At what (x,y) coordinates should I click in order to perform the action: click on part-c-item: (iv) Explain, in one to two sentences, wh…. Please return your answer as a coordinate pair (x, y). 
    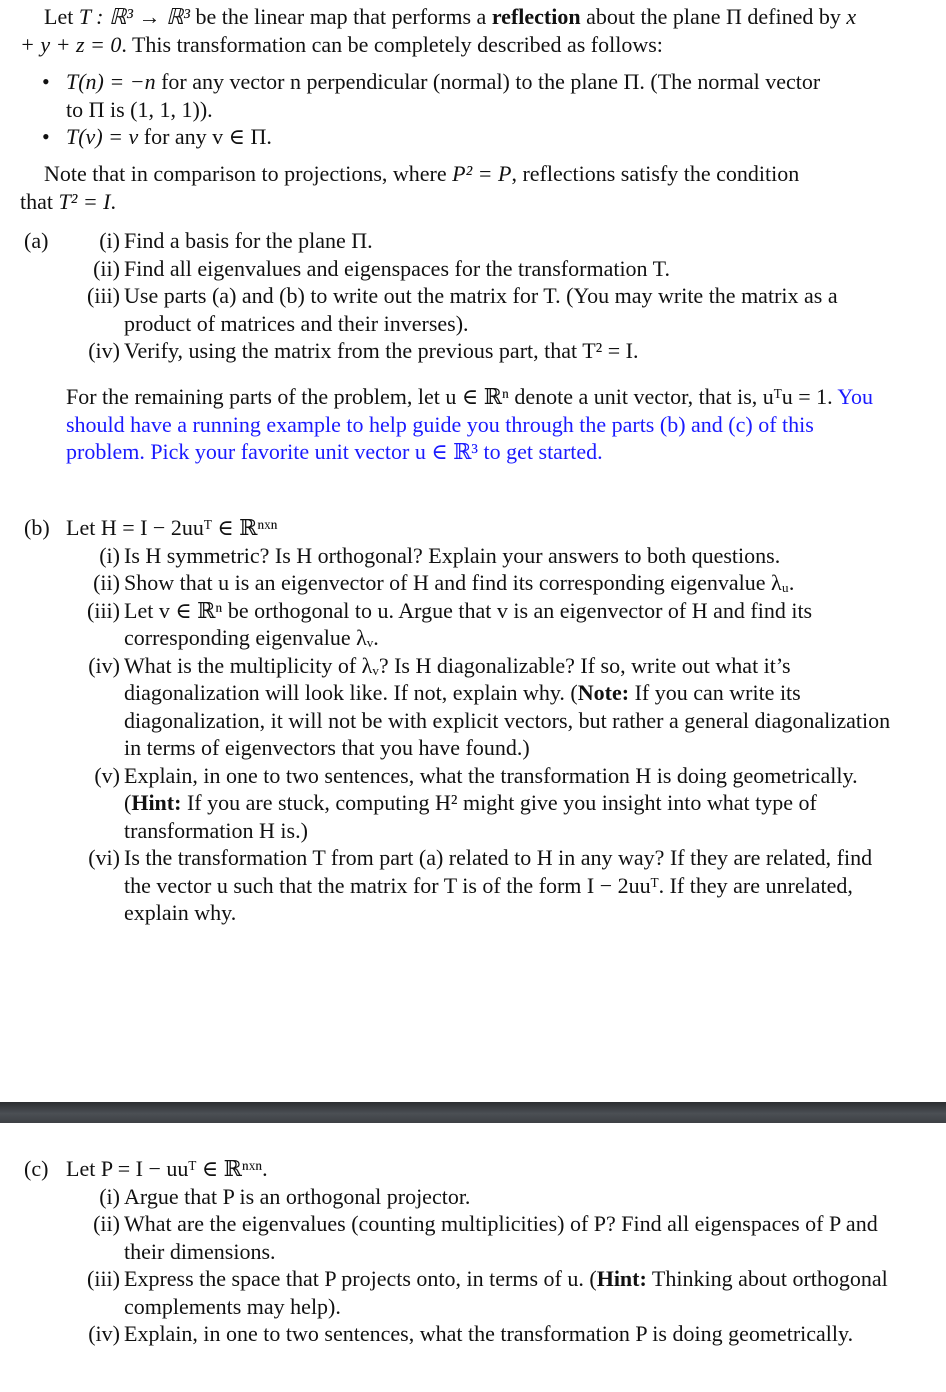
    Looking at the image, I should click on (471, 1333).